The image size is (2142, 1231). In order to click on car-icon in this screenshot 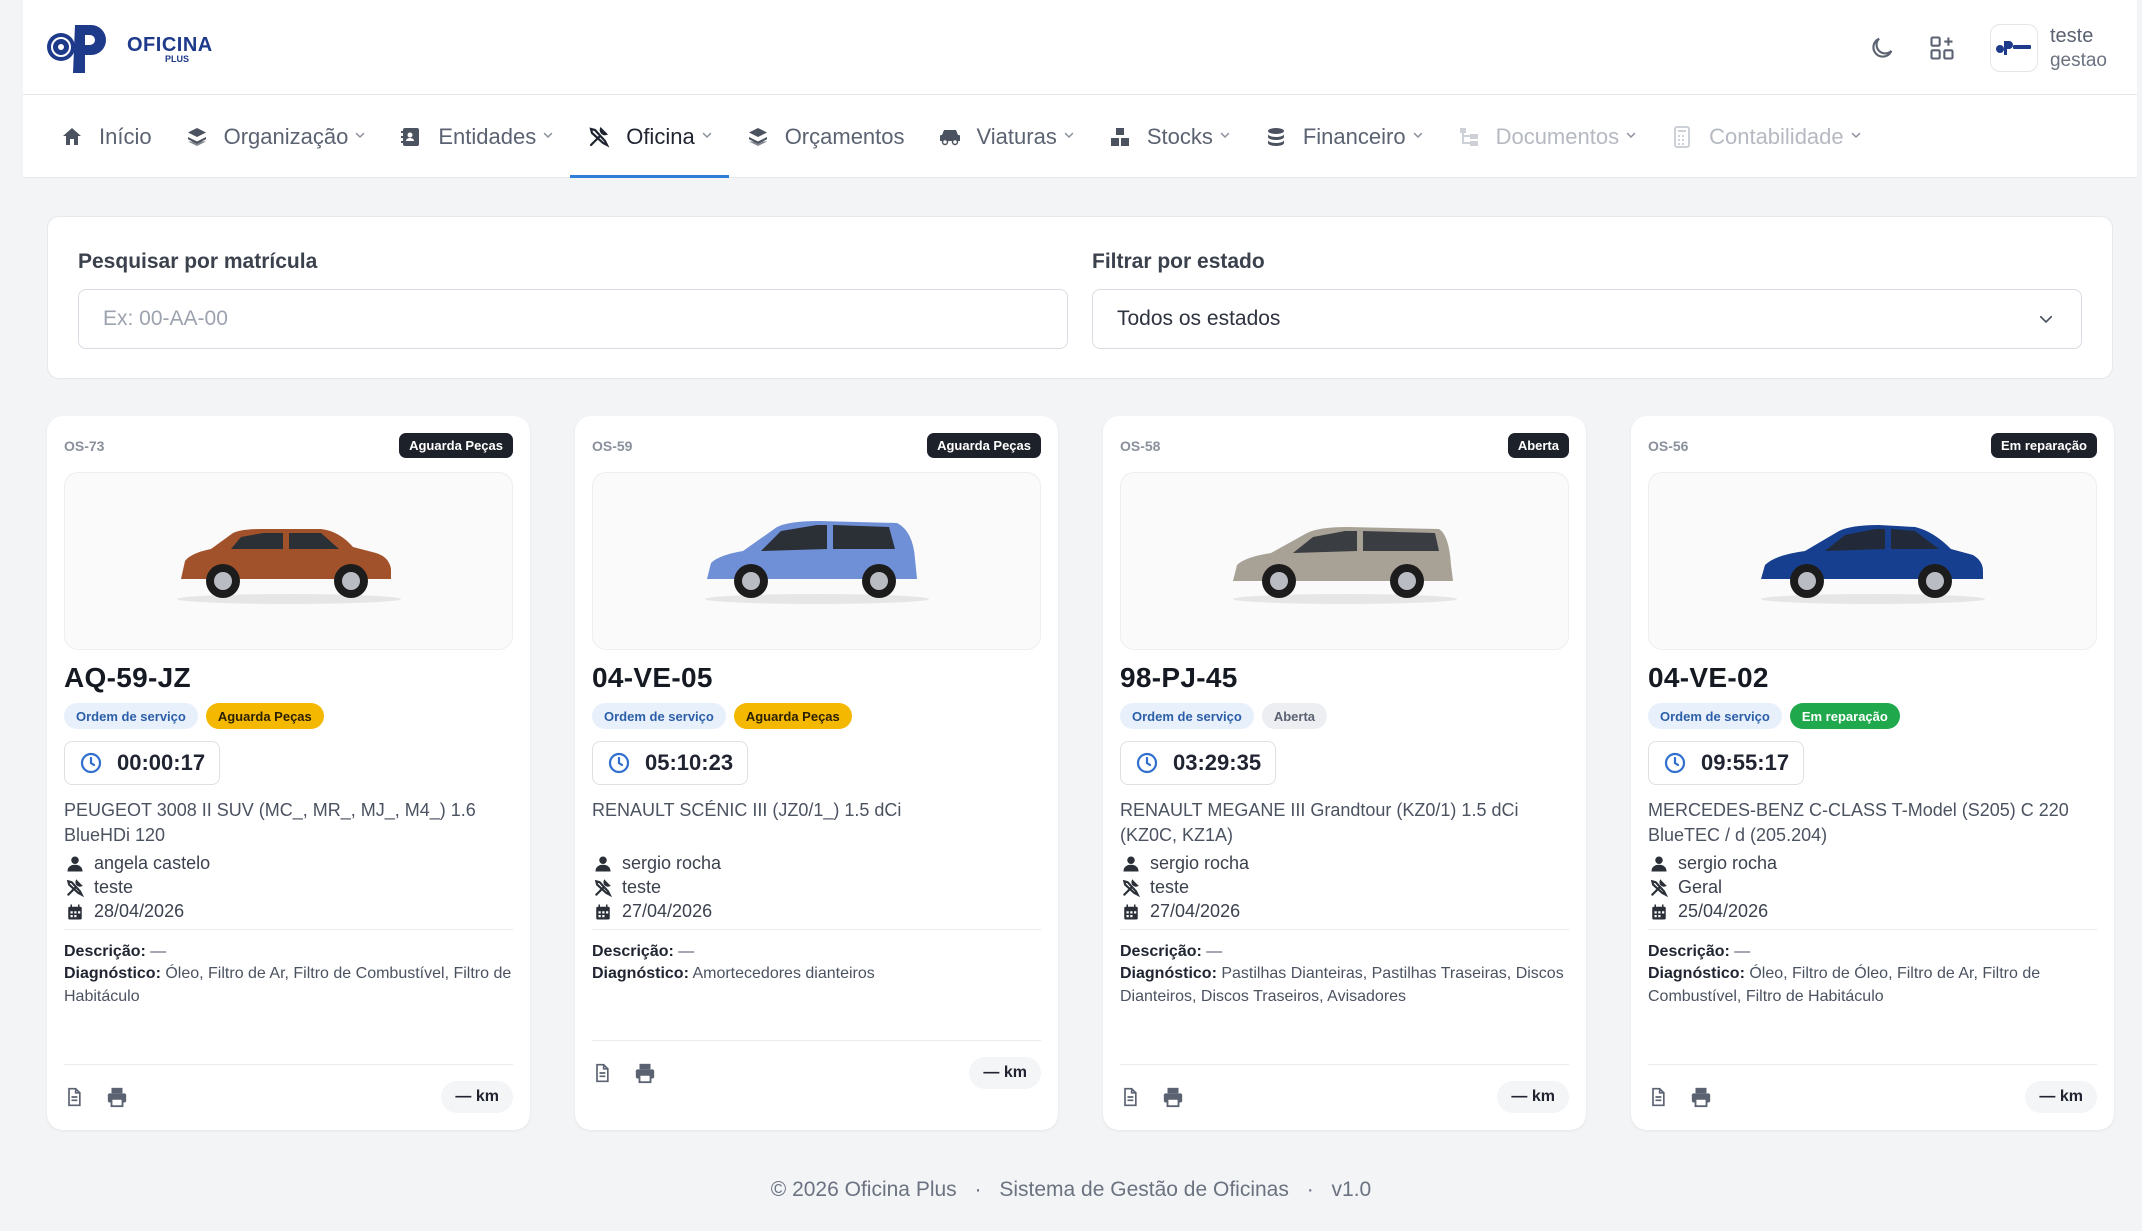, I will do `click(950, 137)`.